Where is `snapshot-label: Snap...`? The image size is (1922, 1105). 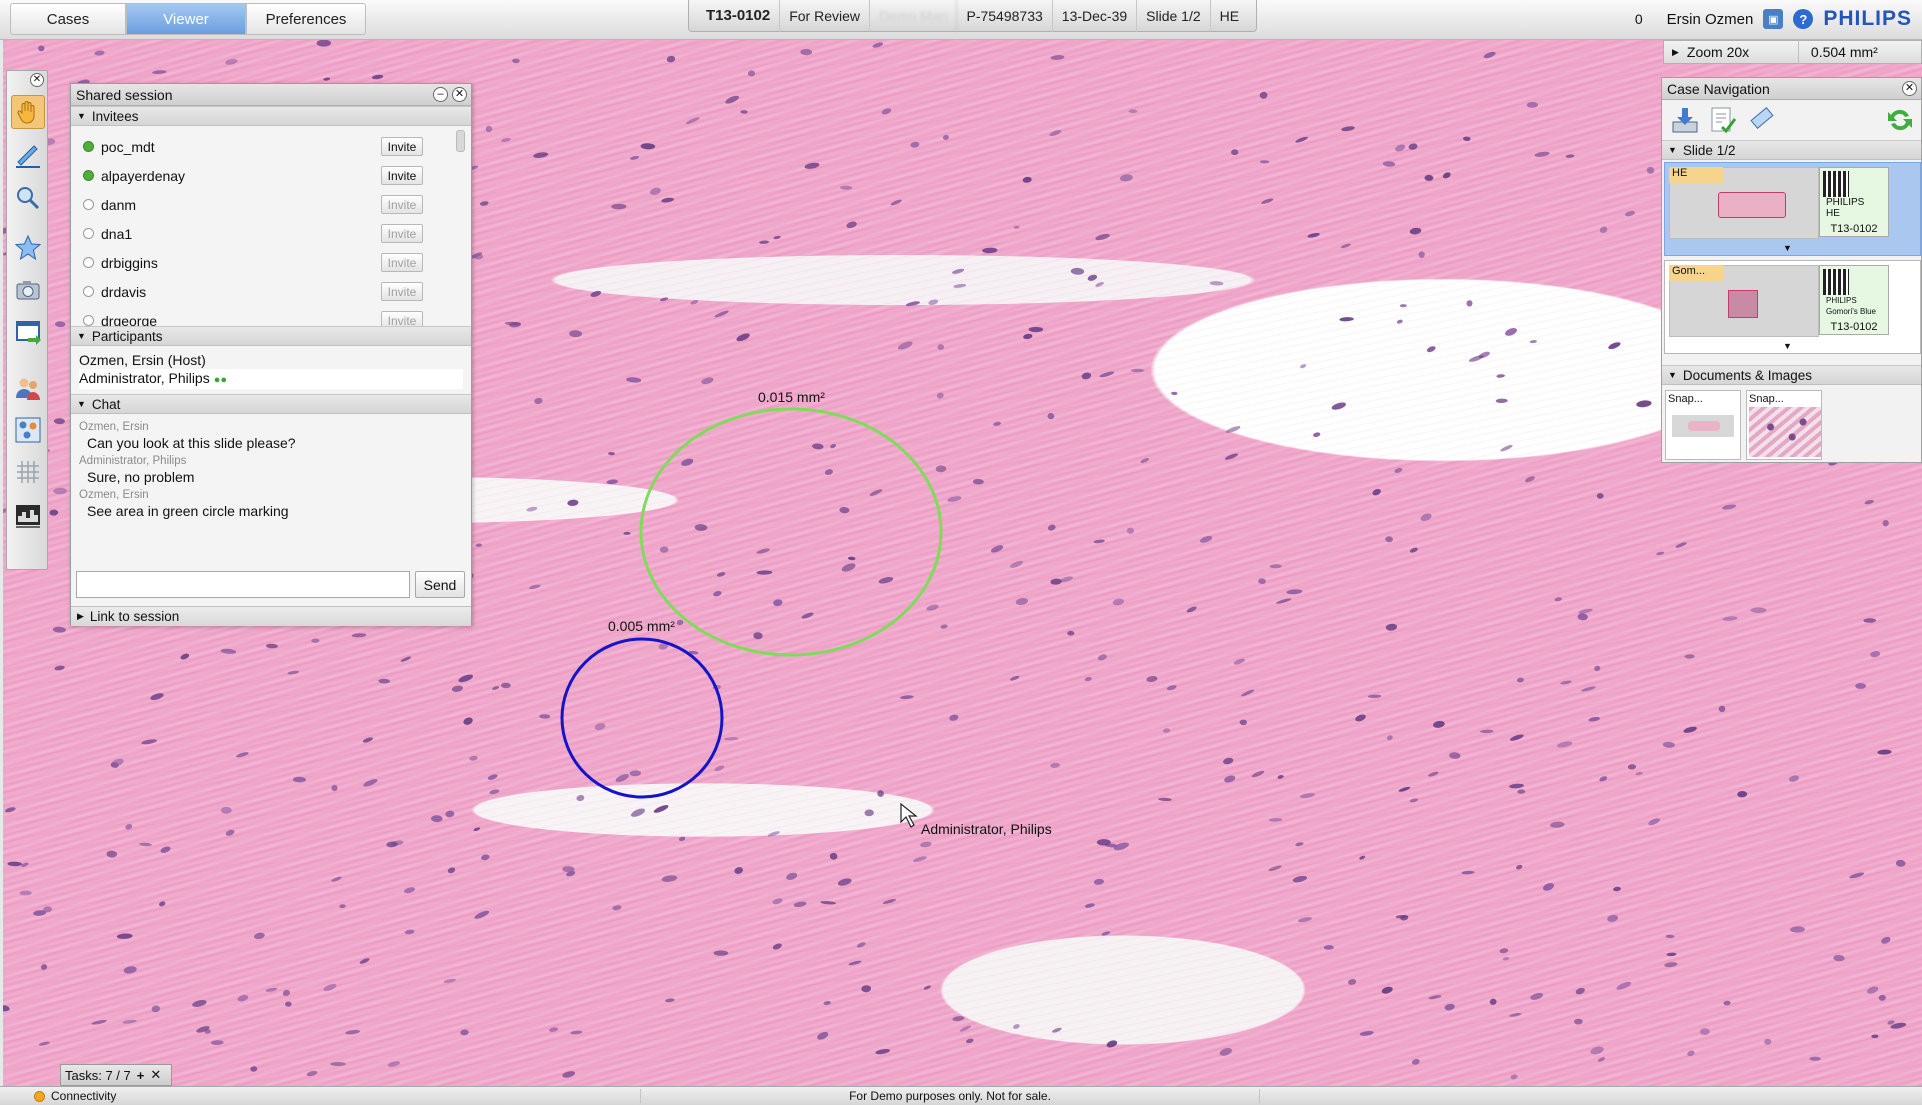
snapshot-label: Snap... is located at coordinates (1685, 399).